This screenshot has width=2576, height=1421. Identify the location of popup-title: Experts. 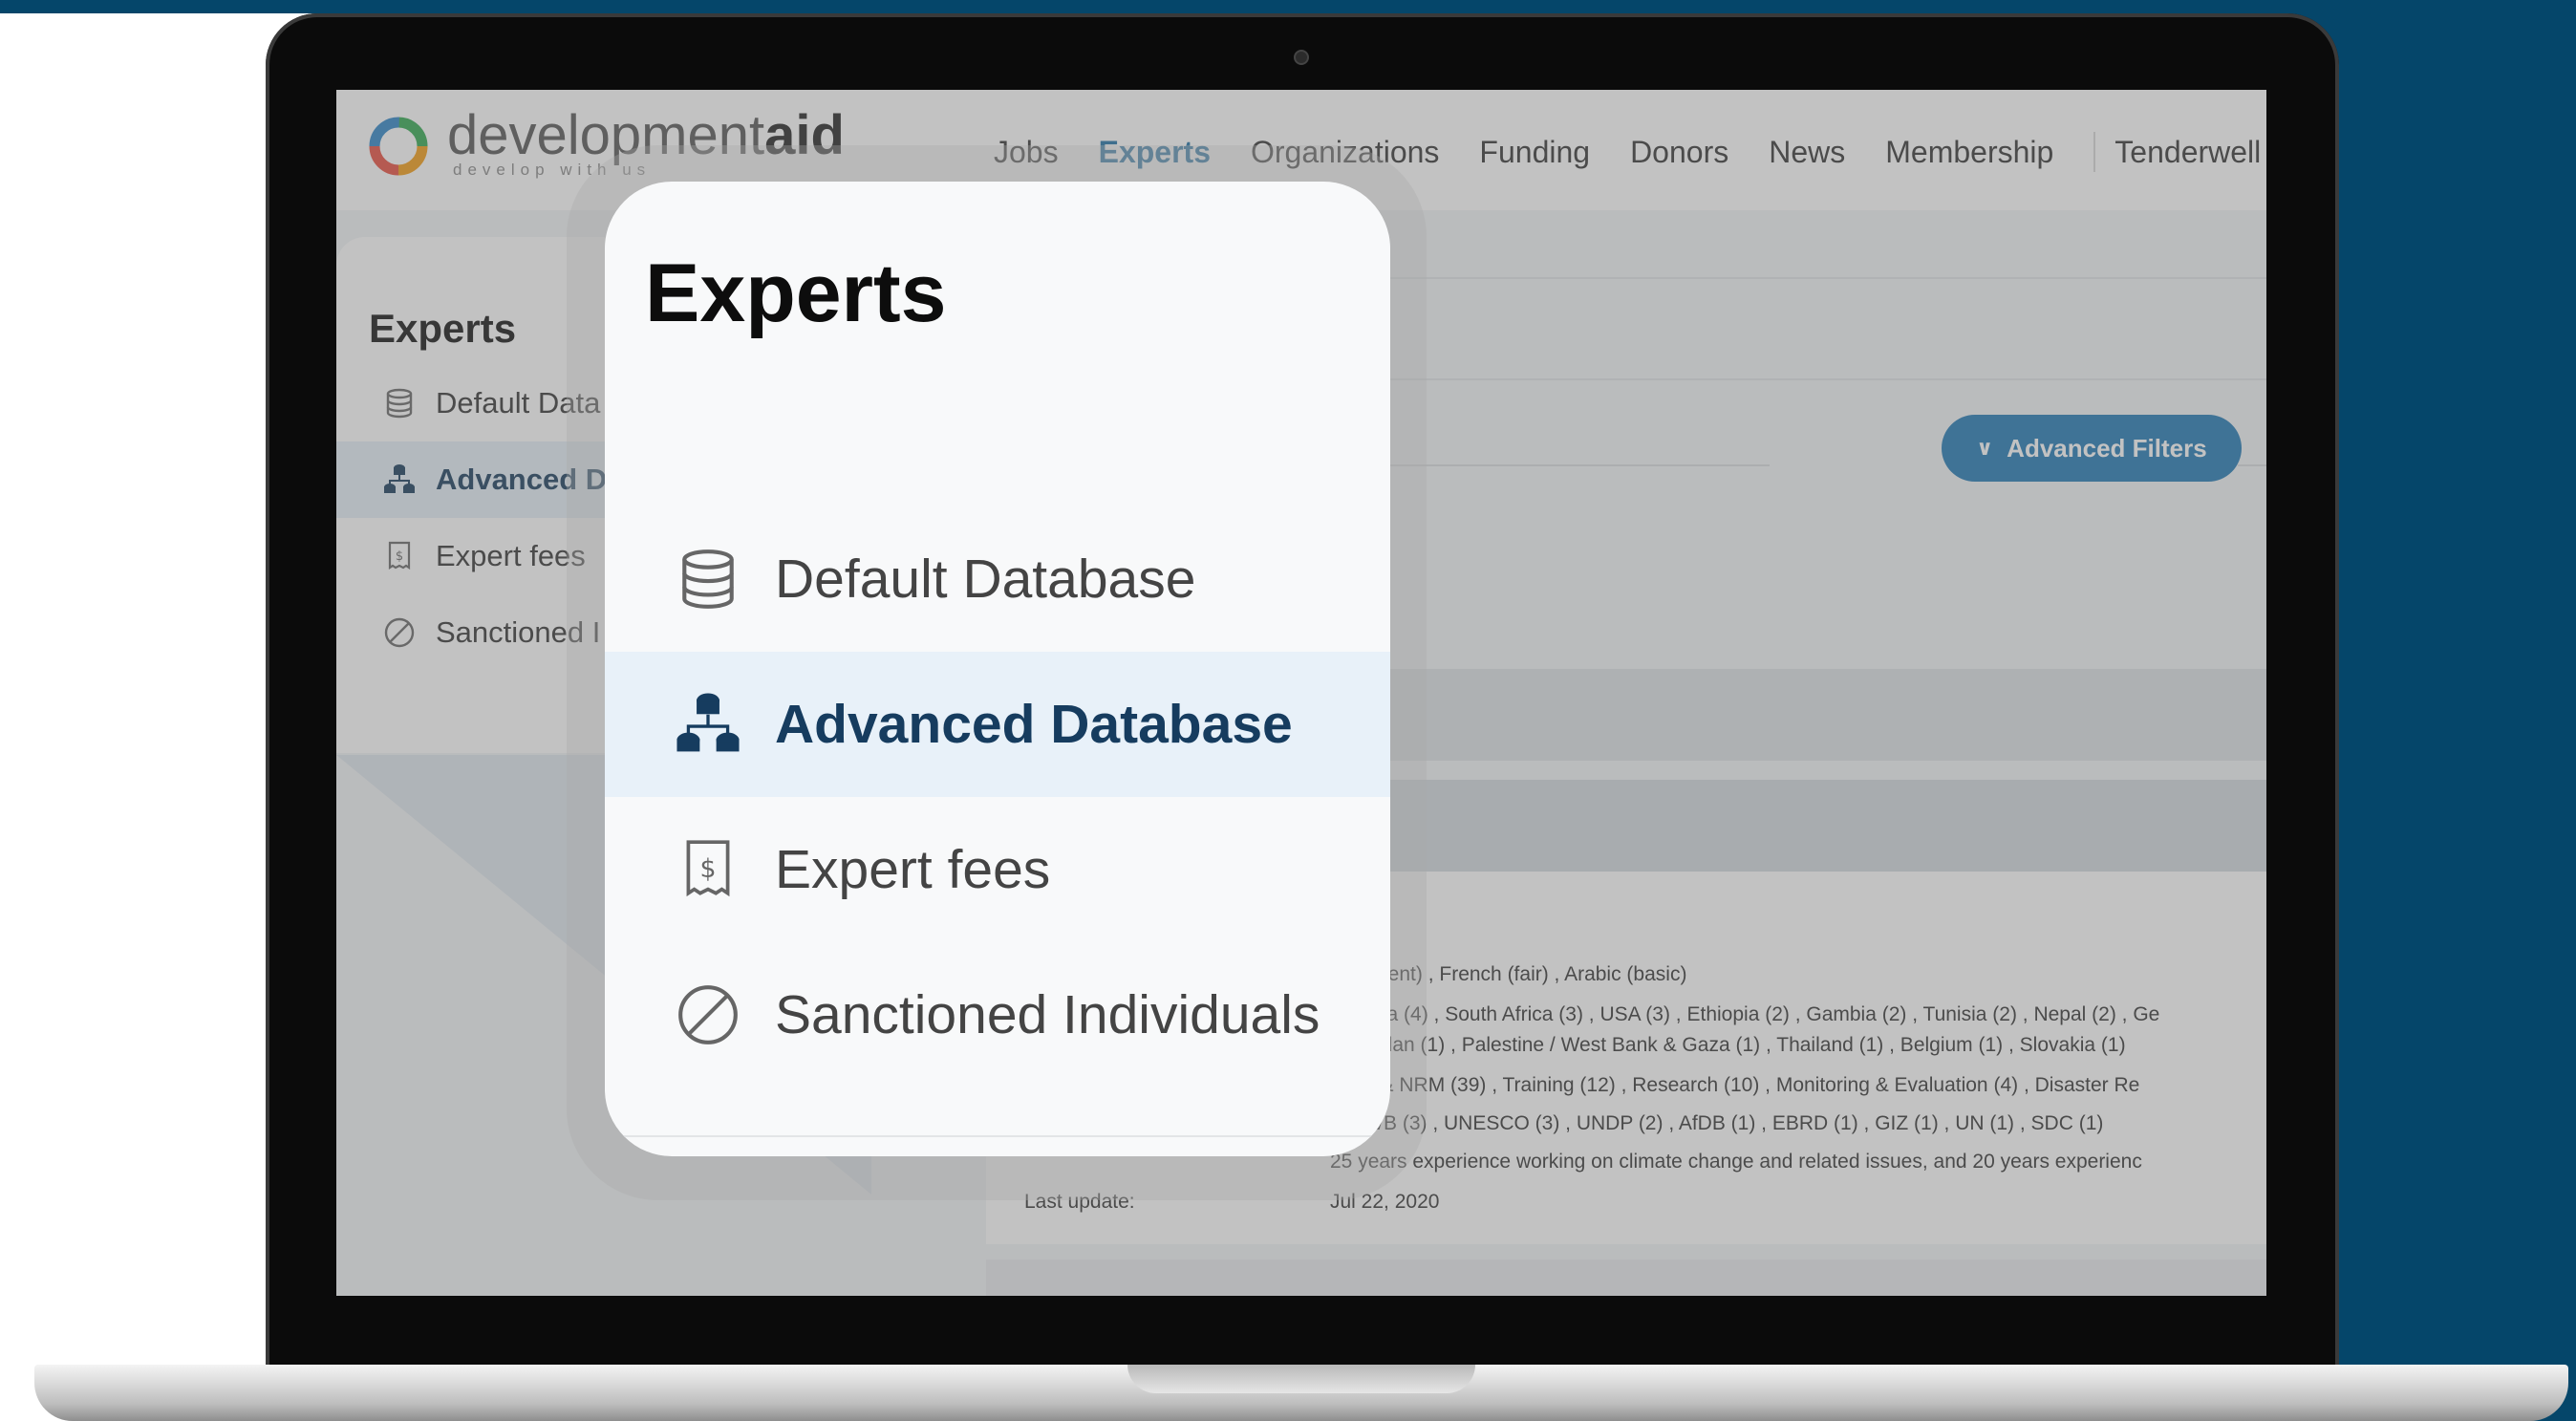
(796, 293).